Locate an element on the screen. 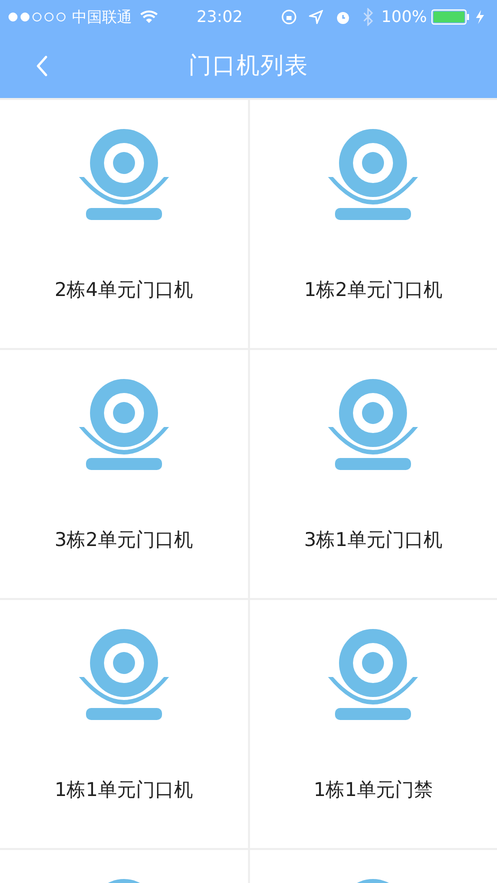  device-name: 3栋2单元门口机 is located at coordinates (123, 540).